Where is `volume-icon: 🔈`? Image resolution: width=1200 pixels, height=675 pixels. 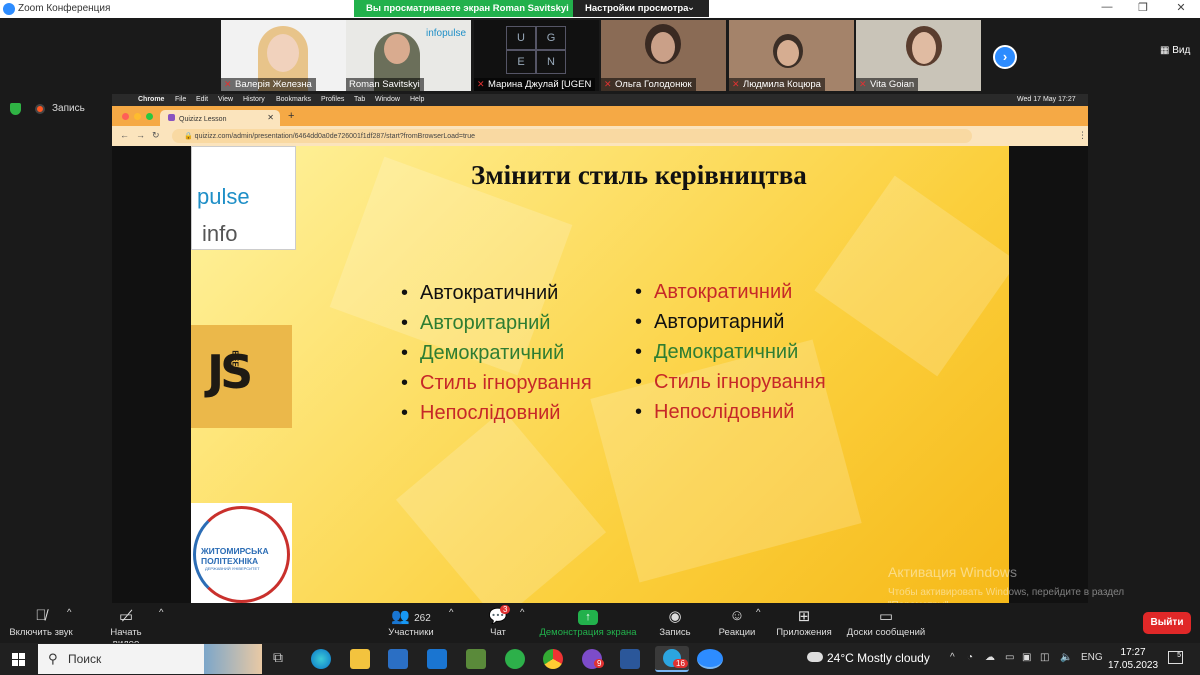 volume-icon: 🔈 is located at coordinates (1066, 657).